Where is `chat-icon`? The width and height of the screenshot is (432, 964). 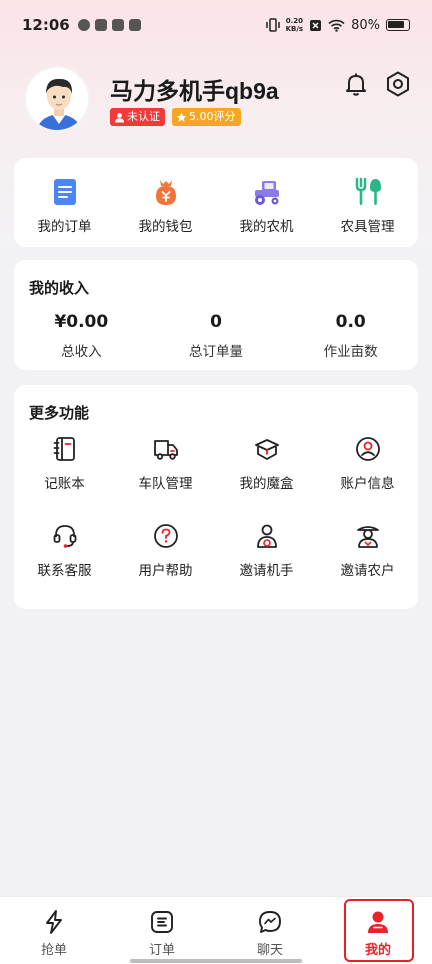 chat-icon is located at coordinates (270, 922).